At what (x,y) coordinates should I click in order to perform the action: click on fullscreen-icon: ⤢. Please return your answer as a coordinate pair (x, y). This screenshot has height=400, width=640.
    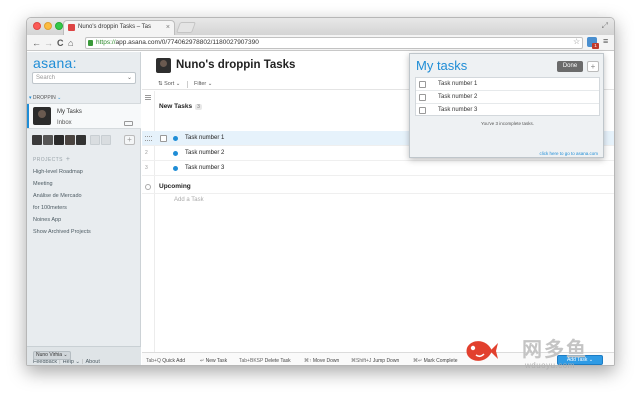
    Looking at the image, I should click on (605, 26).